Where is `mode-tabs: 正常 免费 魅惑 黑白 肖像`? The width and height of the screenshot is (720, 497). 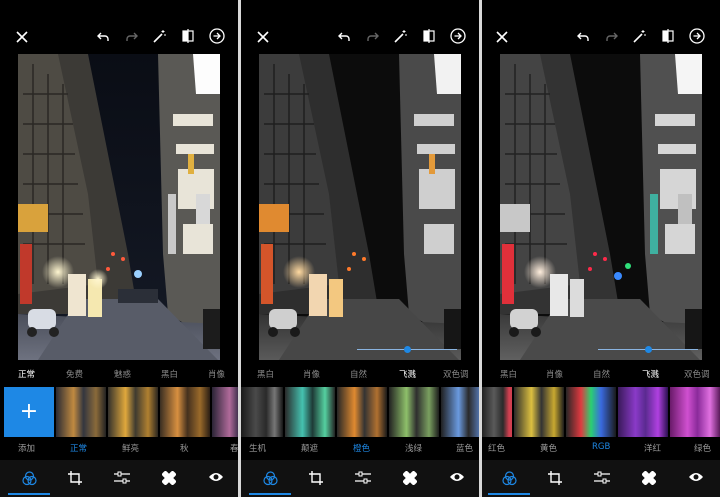 mode-tabs: 正常 免费 魅惑 黑白 肖像 is located at coordinates (119, 374).